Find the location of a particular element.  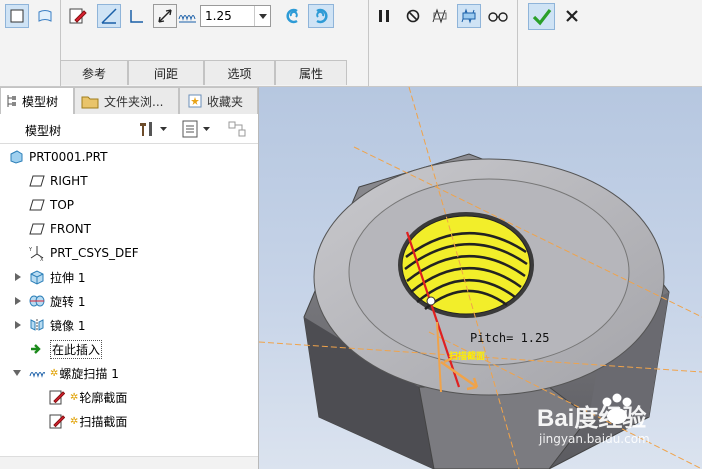

revolve-icon is located at coordinates (37, 301).